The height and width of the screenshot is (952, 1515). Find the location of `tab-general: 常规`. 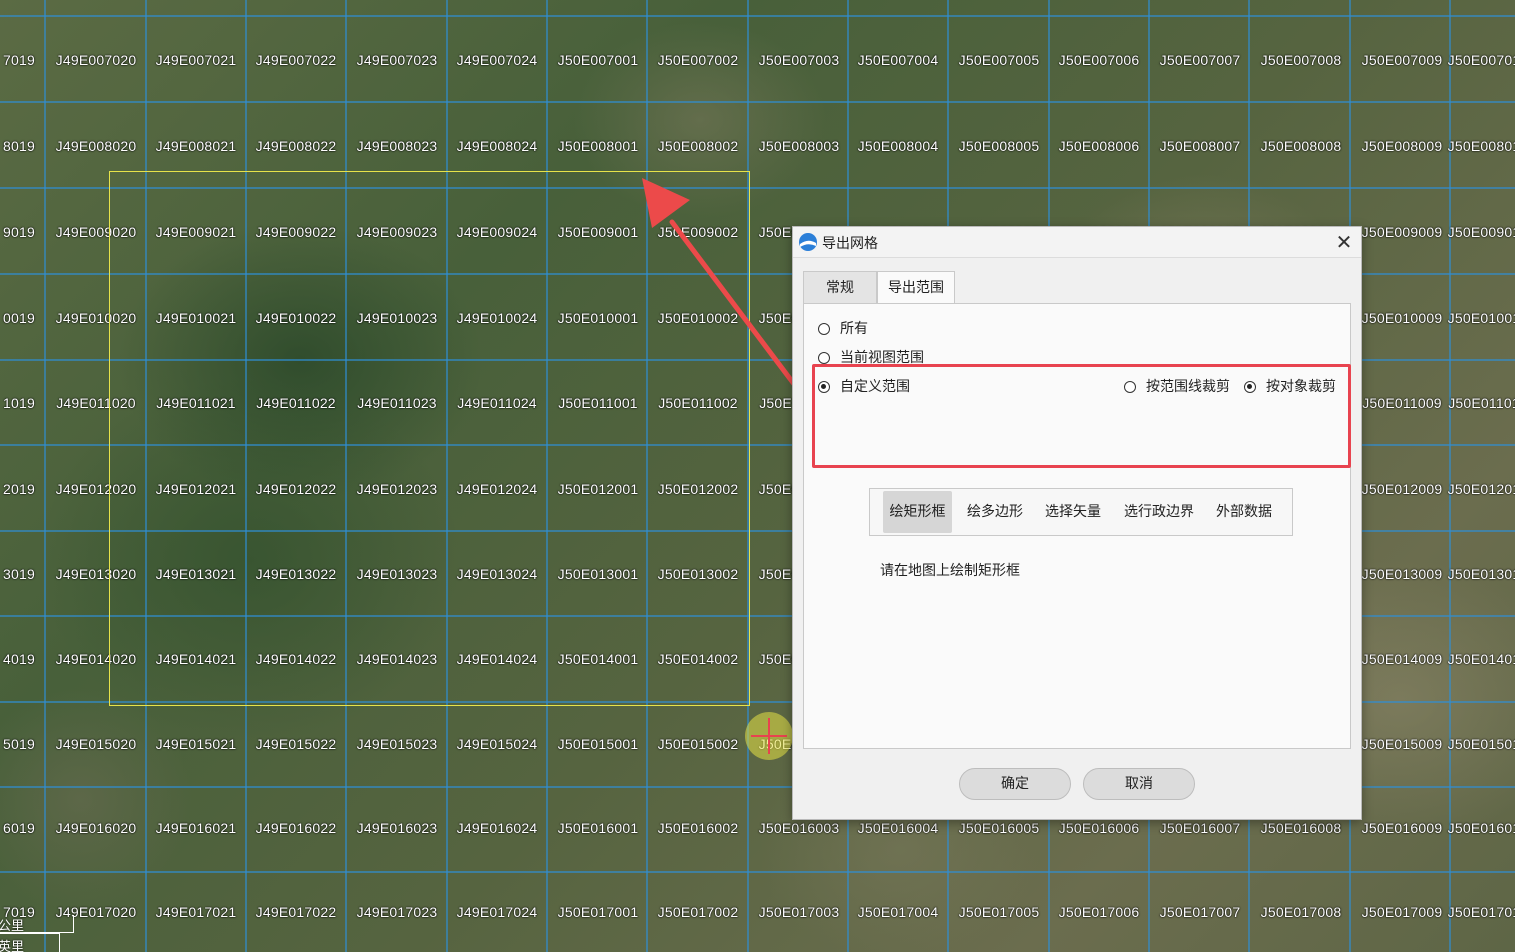

tab-general: 常规 is located at coordinates (840, 287).